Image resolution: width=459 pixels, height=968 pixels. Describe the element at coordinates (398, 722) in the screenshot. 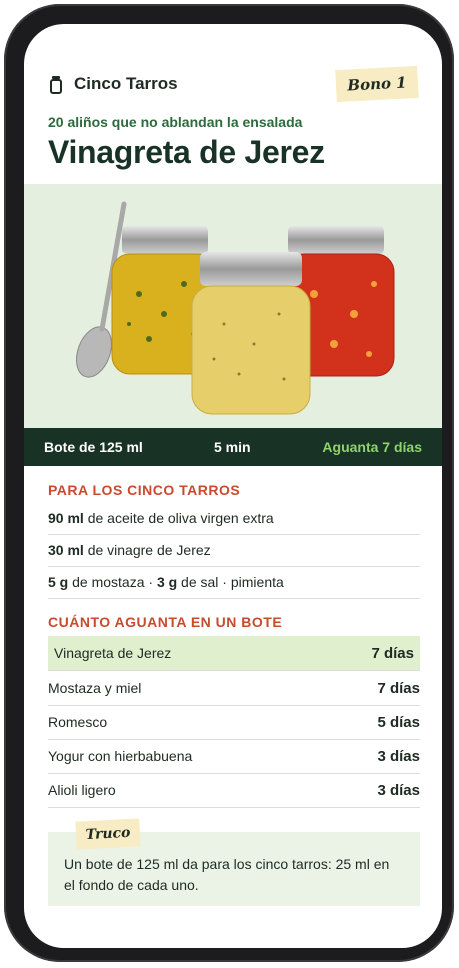

I see `shelf-days: 5 días` at that location.